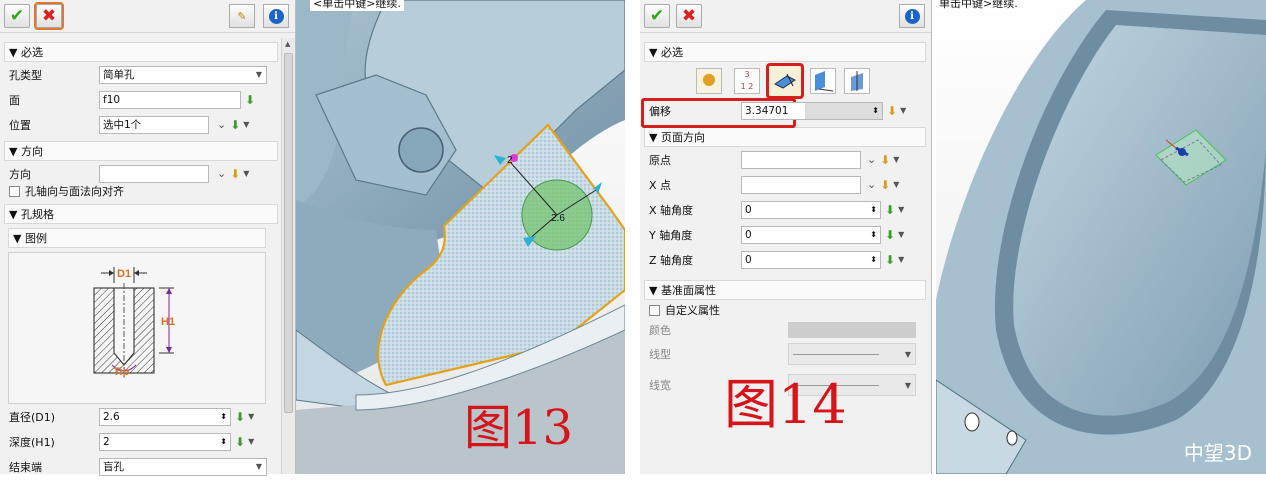 The width and height of the screenshot is (1266, 481). I want to click on figure-caption: 图14, so click(785, 404).